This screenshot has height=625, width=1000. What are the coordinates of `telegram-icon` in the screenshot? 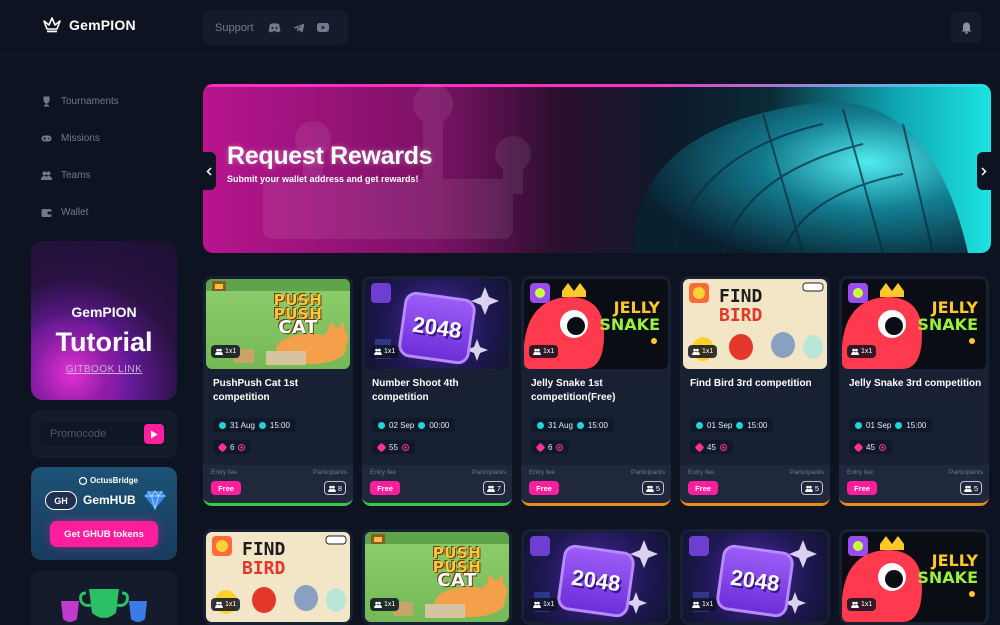 It's located at (299, 28).